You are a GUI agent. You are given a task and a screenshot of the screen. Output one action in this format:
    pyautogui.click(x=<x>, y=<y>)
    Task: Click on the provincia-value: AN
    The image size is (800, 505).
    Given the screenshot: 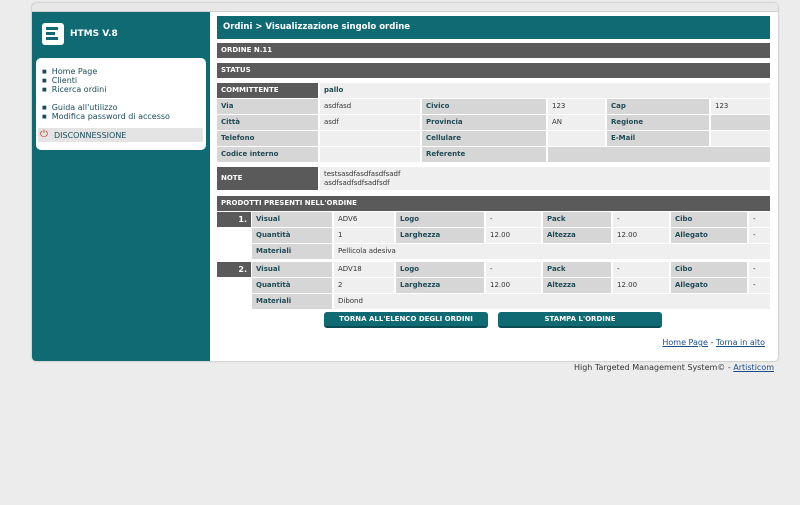 What is the action you would take?
    pyautogui.click(x=576, y=122)
    